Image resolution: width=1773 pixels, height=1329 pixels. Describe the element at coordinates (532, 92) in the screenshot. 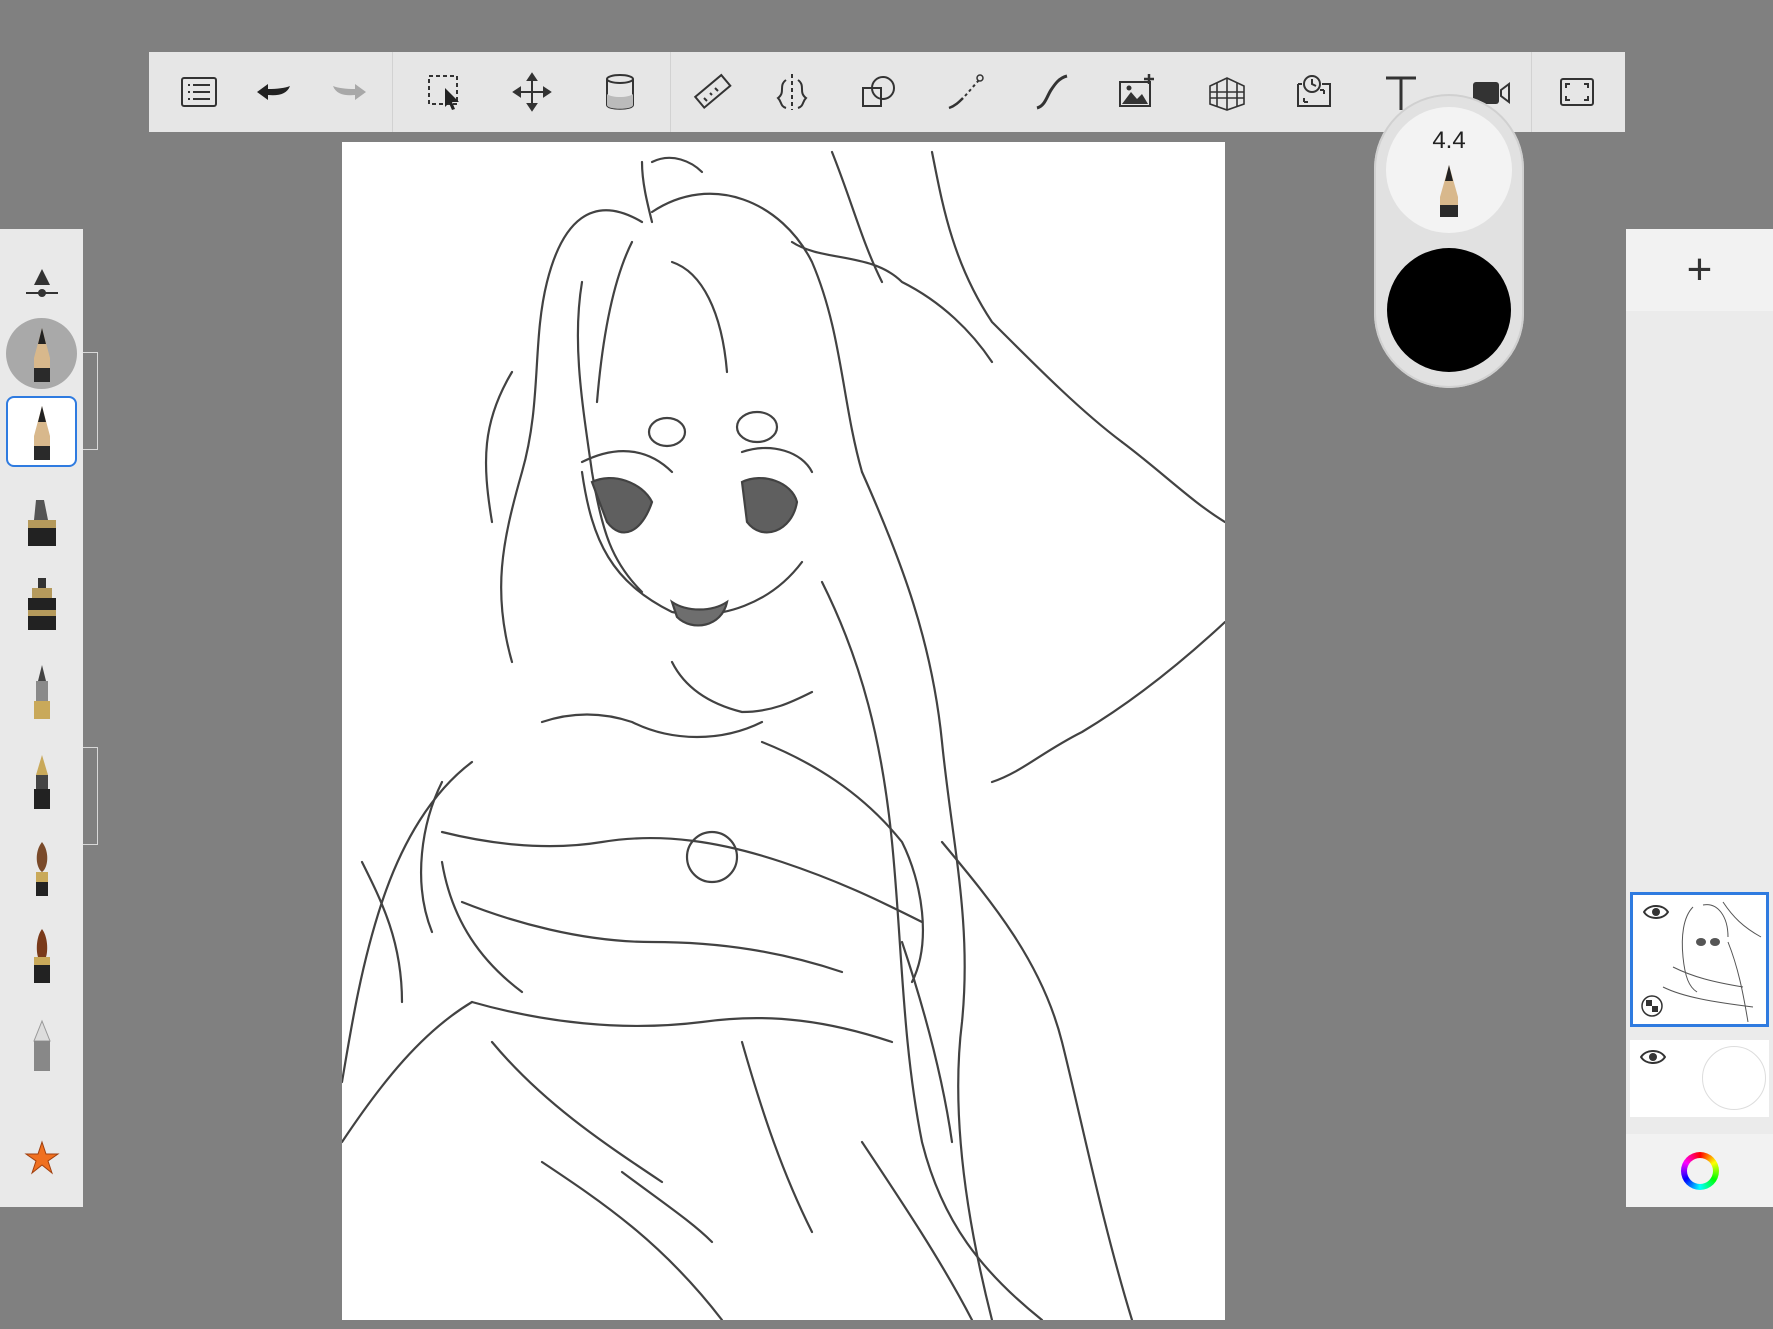

I see `transform-icon` at that location.